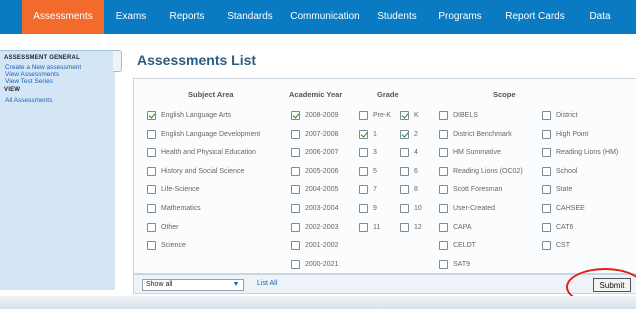 The image size is (636, 309). I want to click on header-scope: Scope, so click(504, 94).